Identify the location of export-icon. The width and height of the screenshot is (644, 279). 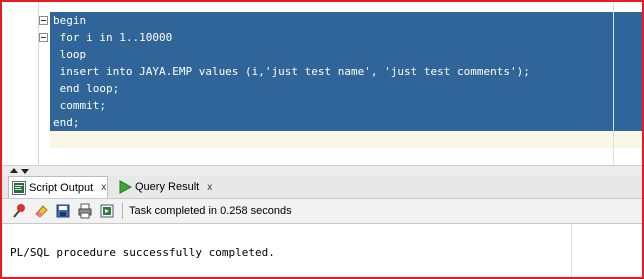
(107, 211).